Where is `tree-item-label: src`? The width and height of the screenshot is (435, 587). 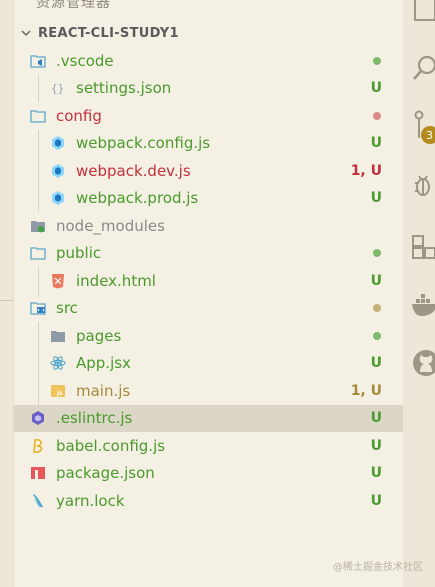 tree-item-label: src is located at coordinates (67, 308).